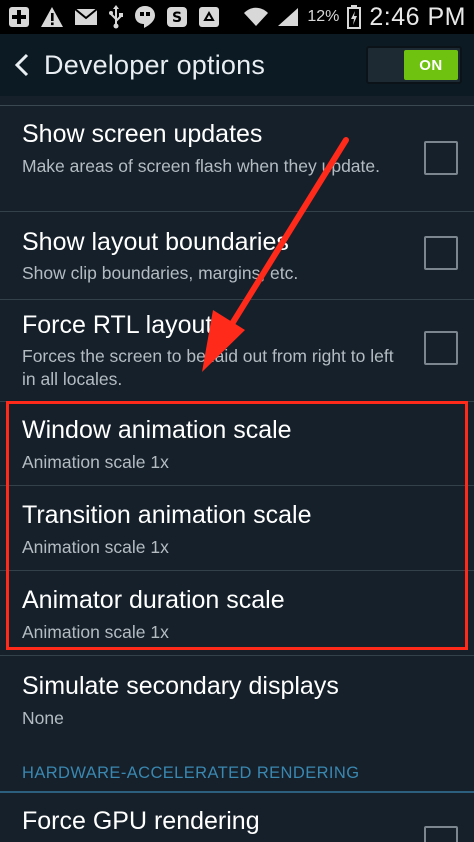  I want to click on notification-icons: S, so click(114, 17).